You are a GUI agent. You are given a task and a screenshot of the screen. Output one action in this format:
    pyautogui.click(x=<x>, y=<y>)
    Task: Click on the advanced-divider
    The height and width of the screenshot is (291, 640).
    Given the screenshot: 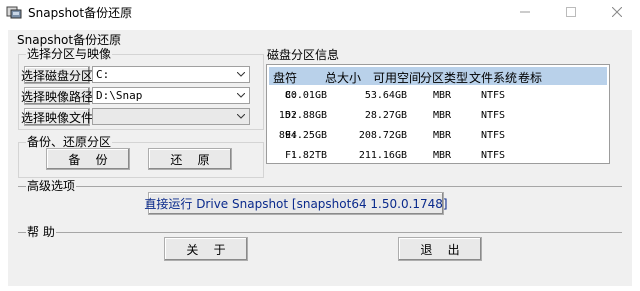 What is the action you would take?
    pyautogui.click(x=320, y=186)
    